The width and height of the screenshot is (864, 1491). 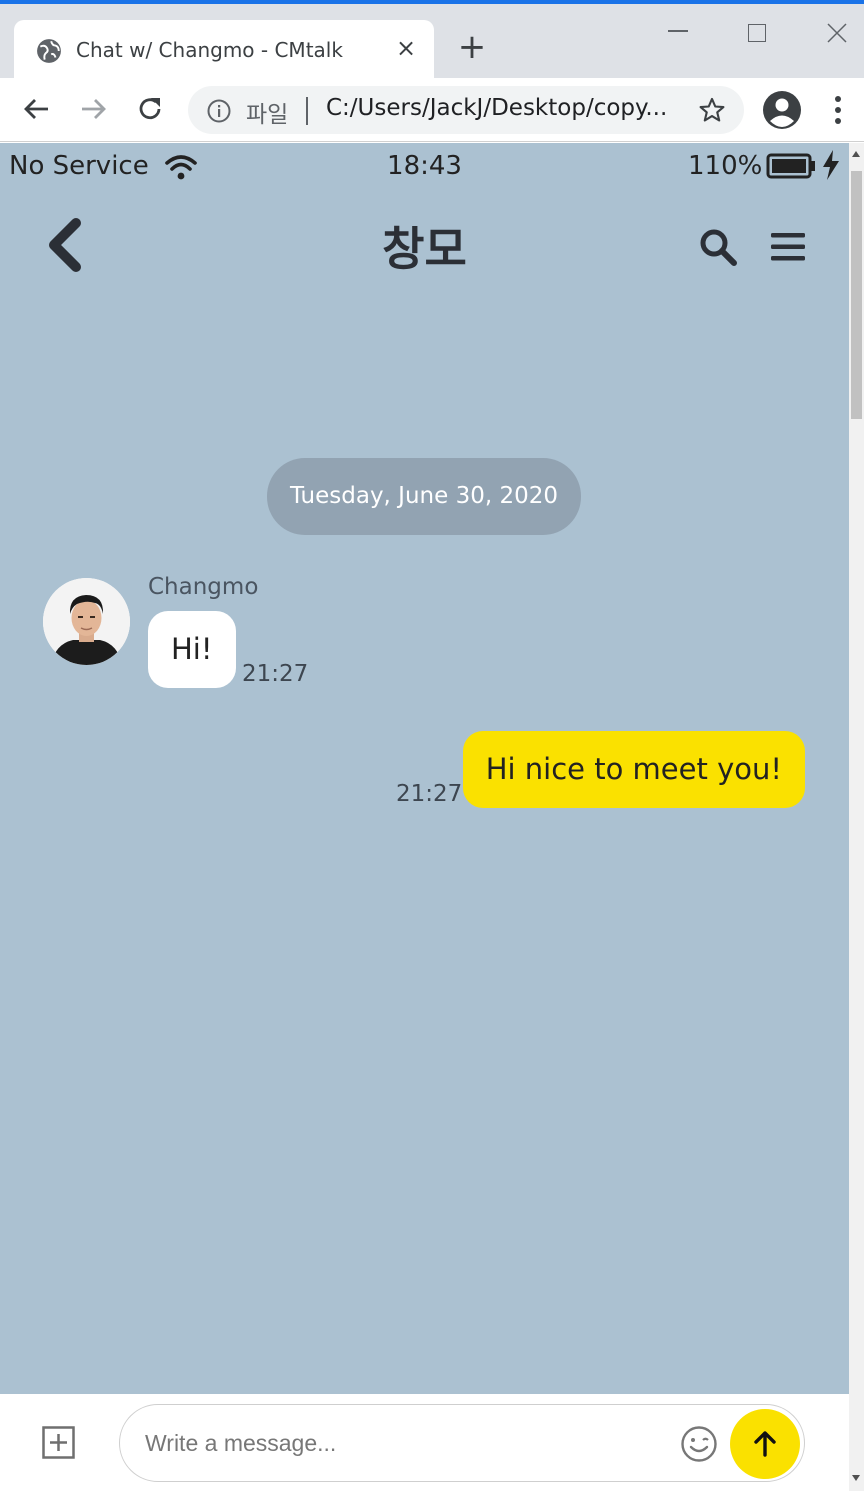 I want to click on close-icon: ×, so click(x=406, y=48).